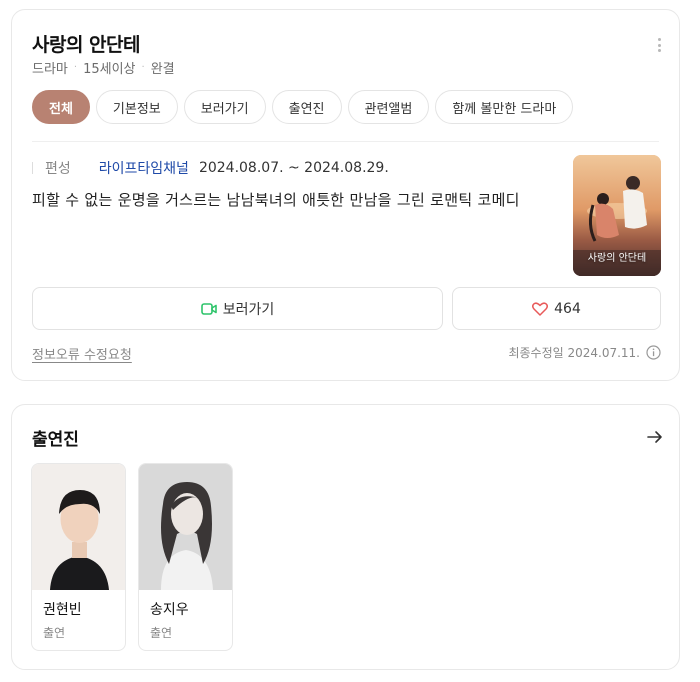  I want to click on cast-list: 권현빈 출연 송지우 출연, so click(132, 557).